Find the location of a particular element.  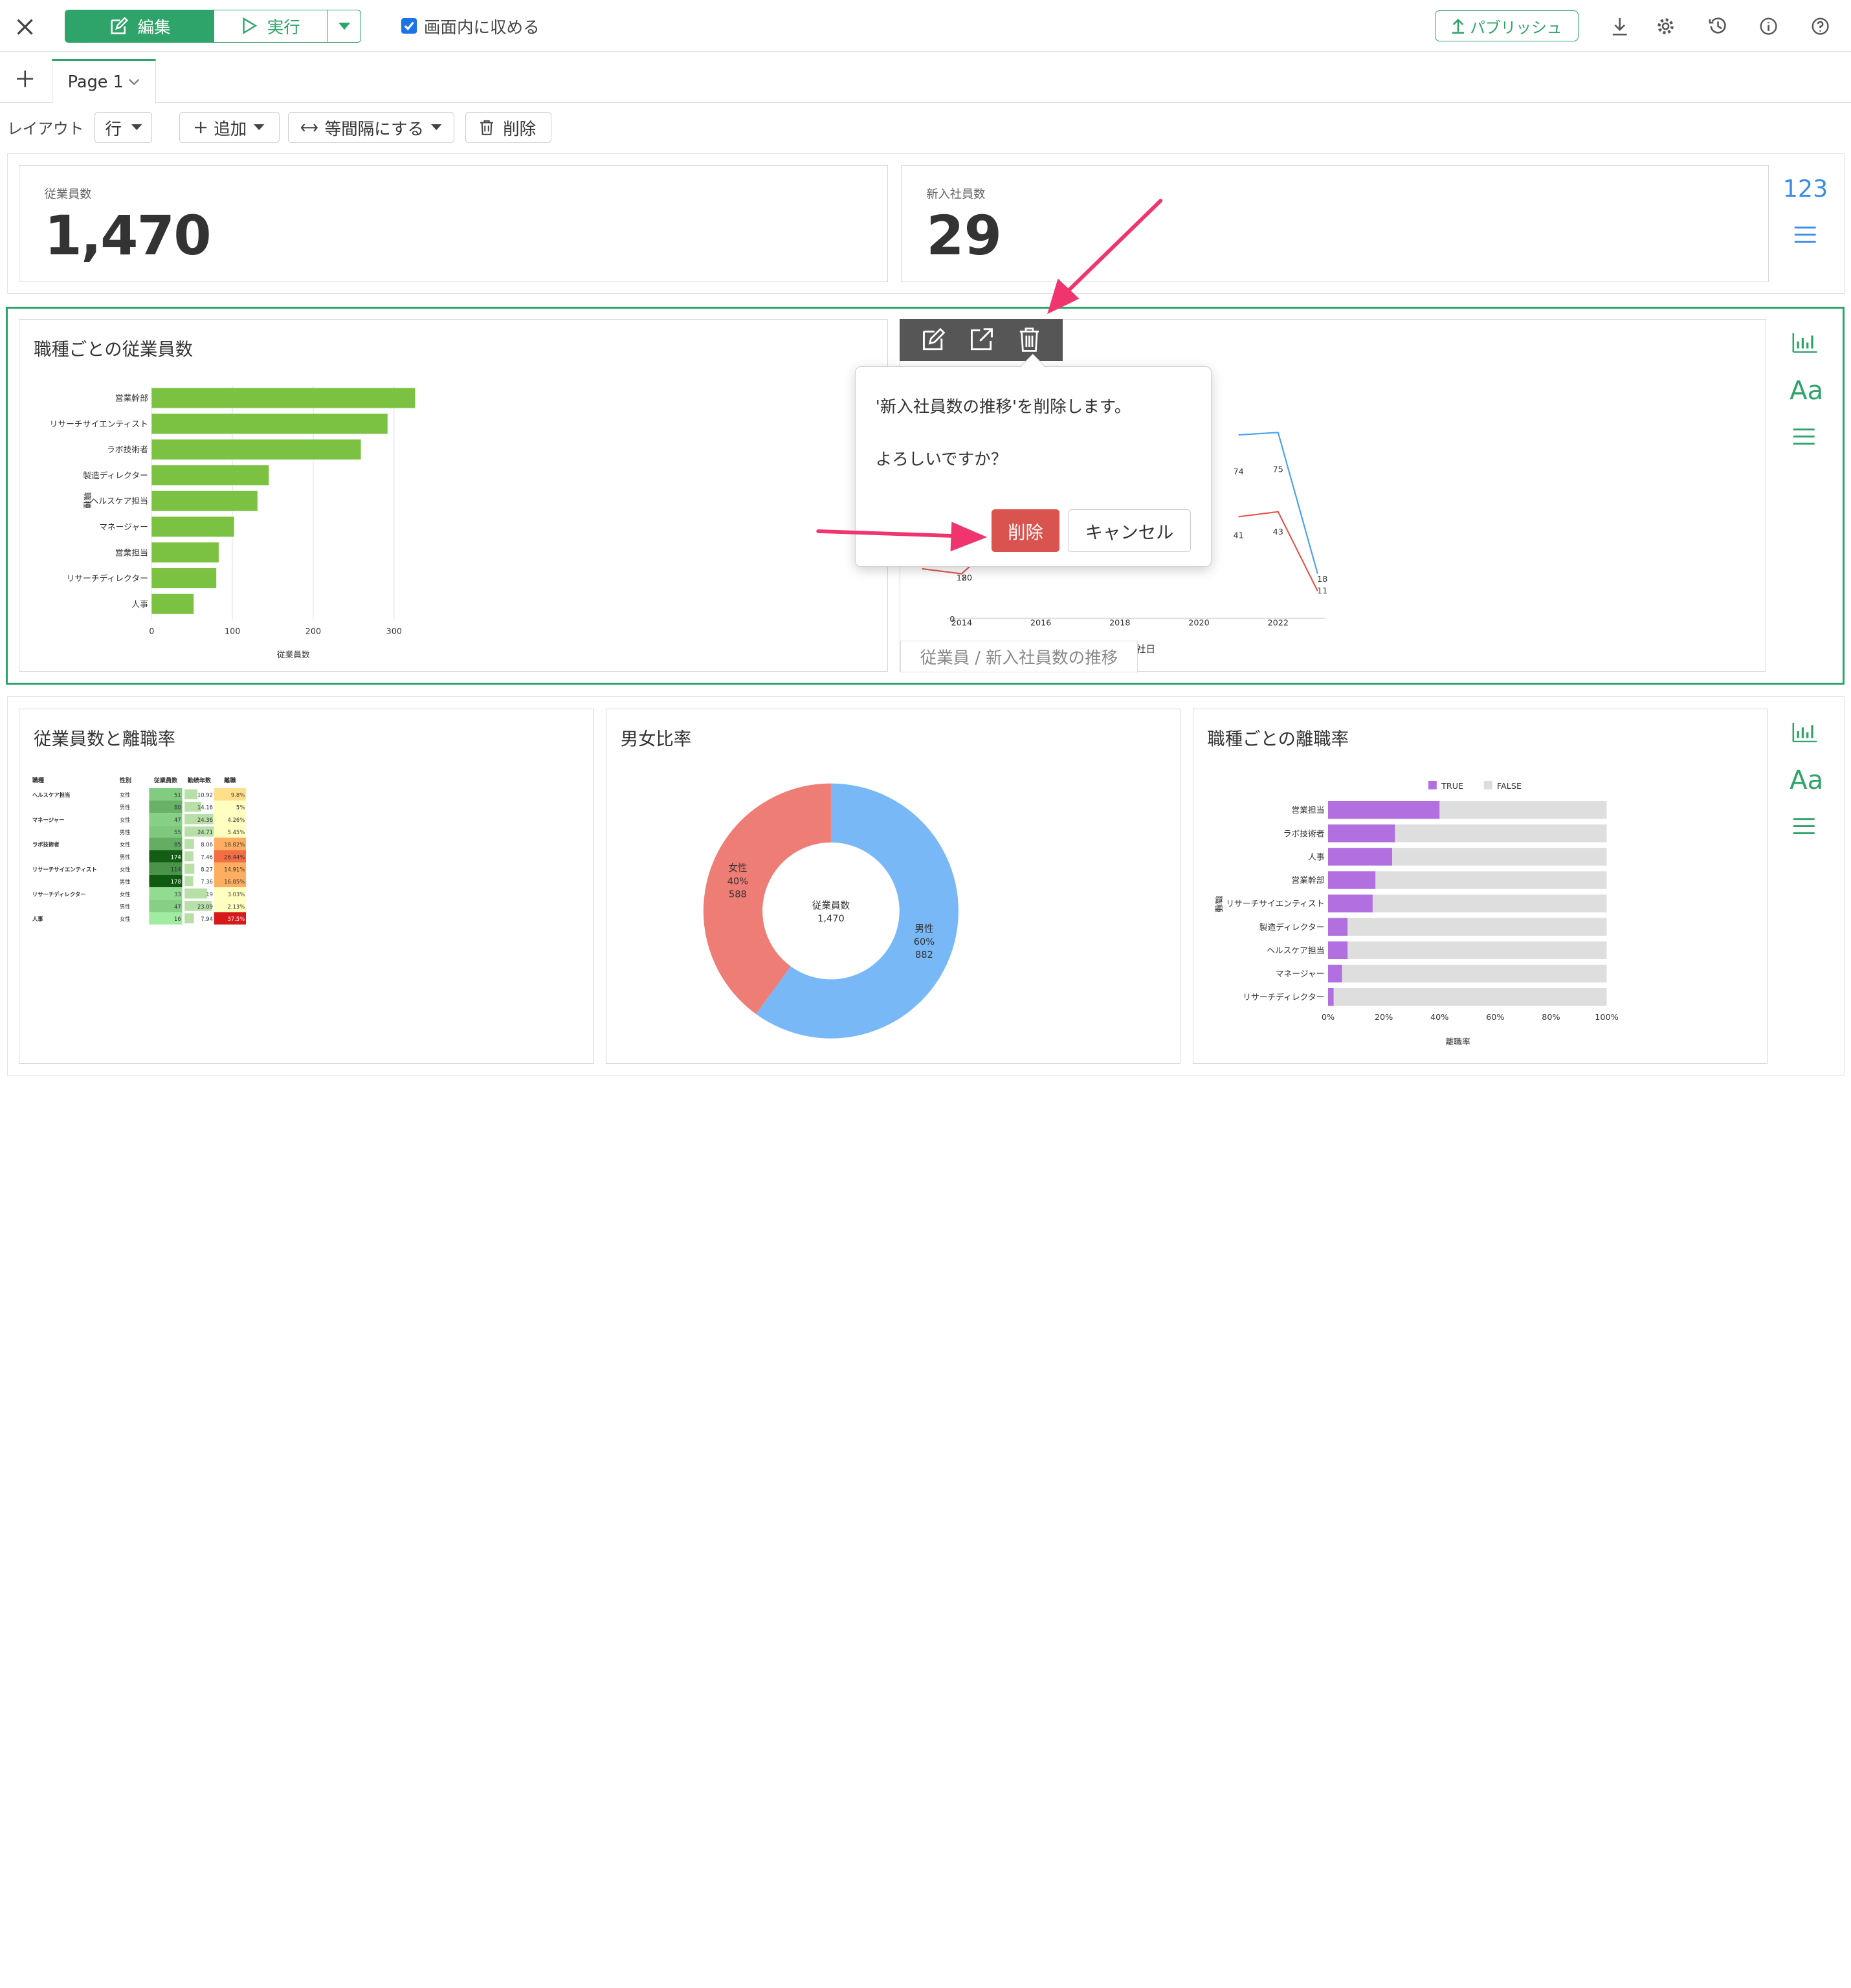

bar-false is located at coordinates (1467, 997).